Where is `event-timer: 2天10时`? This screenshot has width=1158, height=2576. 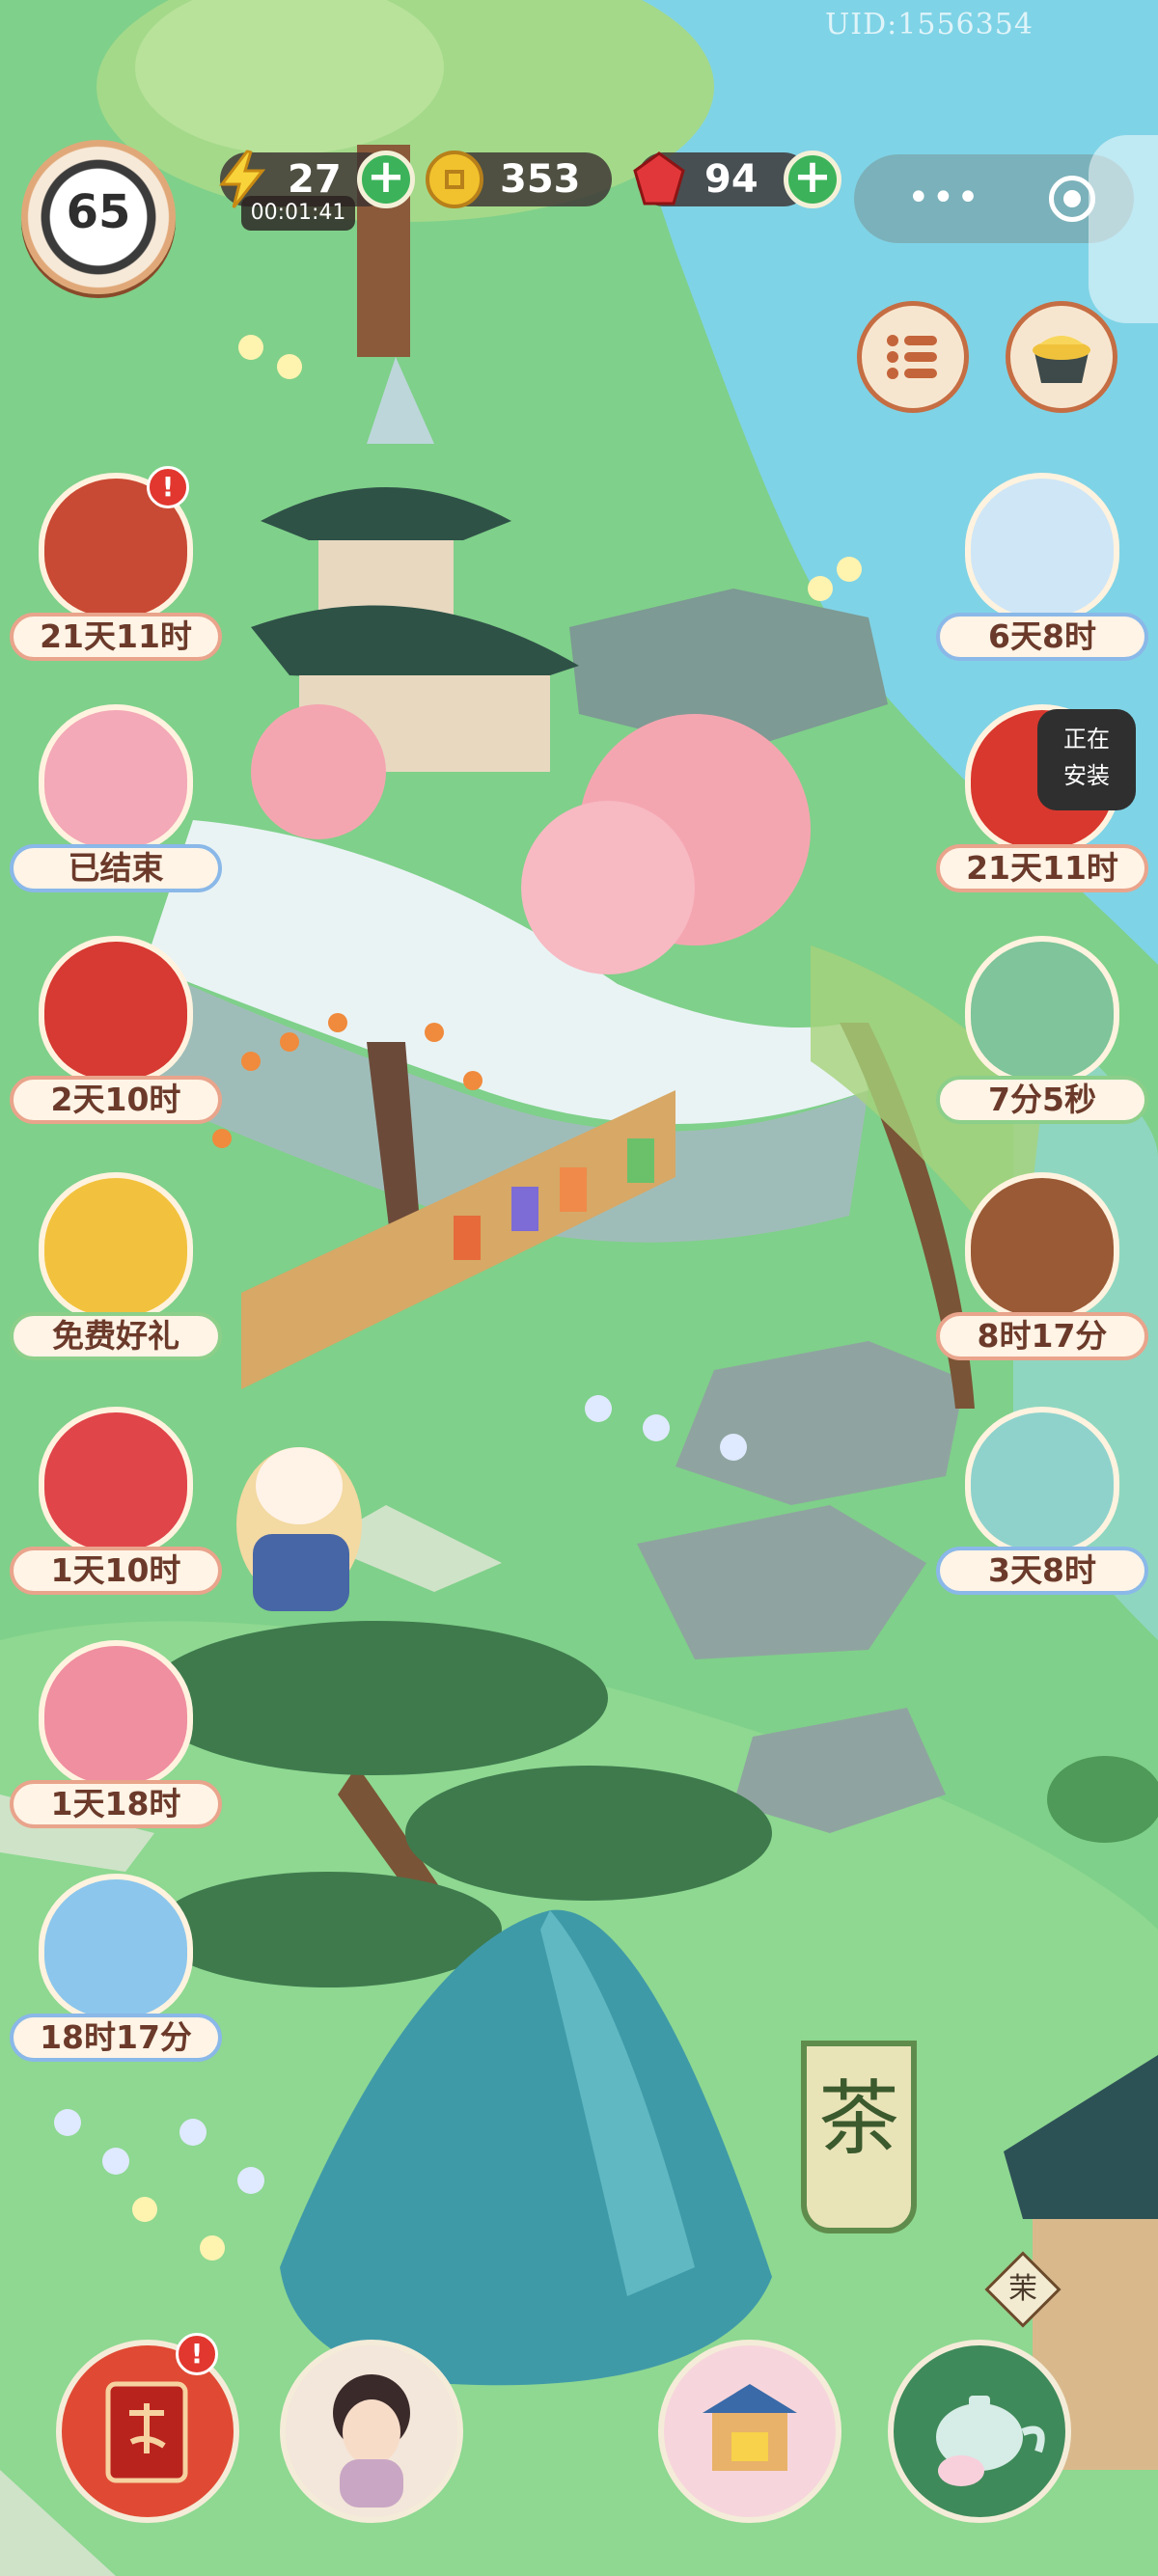 event-timer: 2天10时 is located at coordinates (116, 1100).